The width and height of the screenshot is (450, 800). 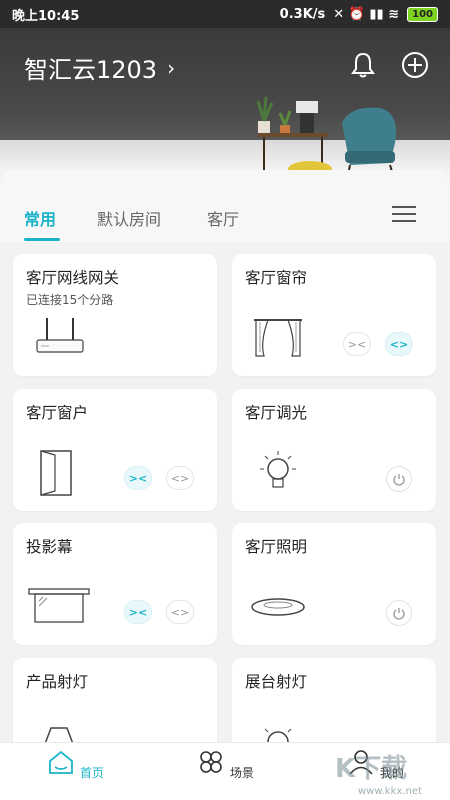 I want to click on living-room-illustration, so click(x=326, y=133).